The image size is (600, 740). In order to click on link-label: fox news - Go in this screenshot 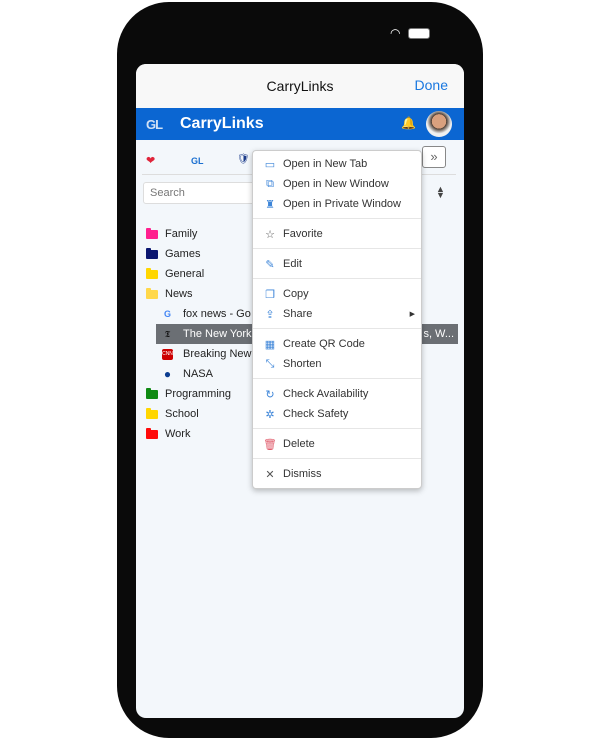, I will do `click(217, 314)`.